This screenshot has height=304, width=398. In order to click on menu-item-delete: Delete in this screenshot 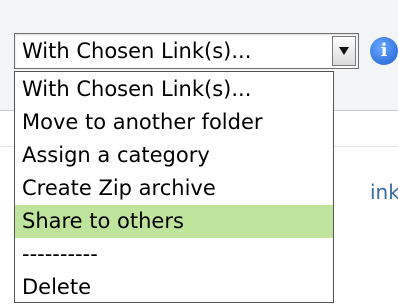, I will do `click(174, 287)`.